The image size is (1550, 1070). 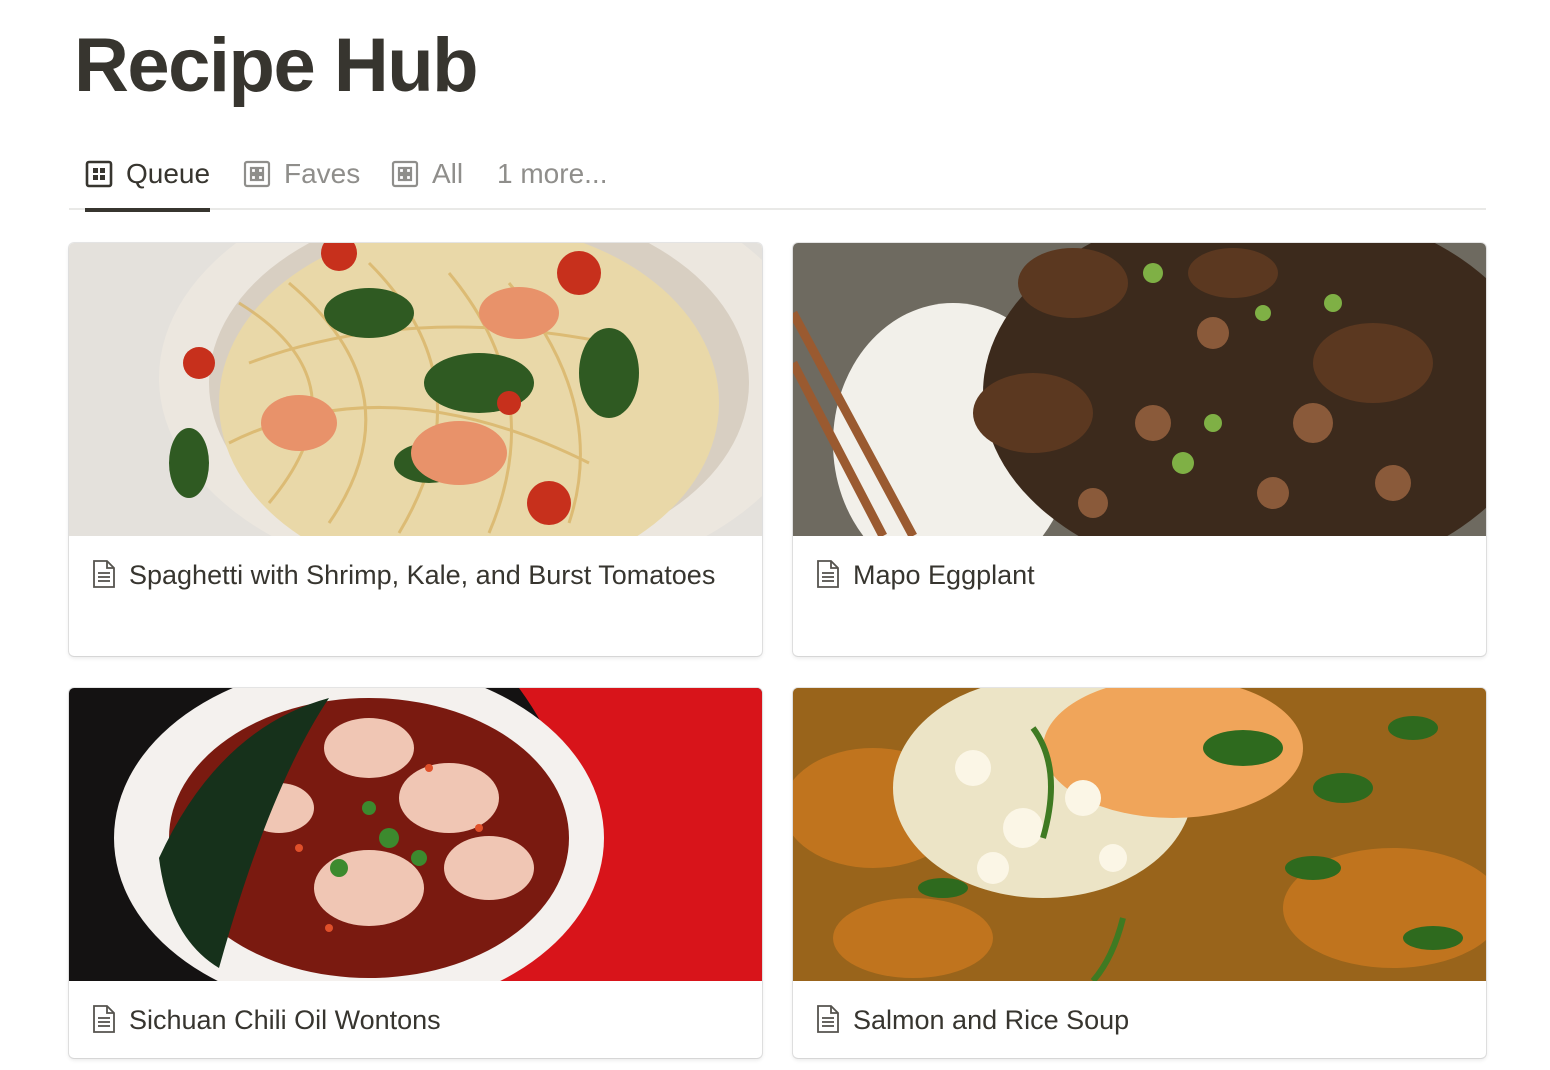 I want to click on card-title-text: Mapo Eggplant, so click(x=944, y=575).